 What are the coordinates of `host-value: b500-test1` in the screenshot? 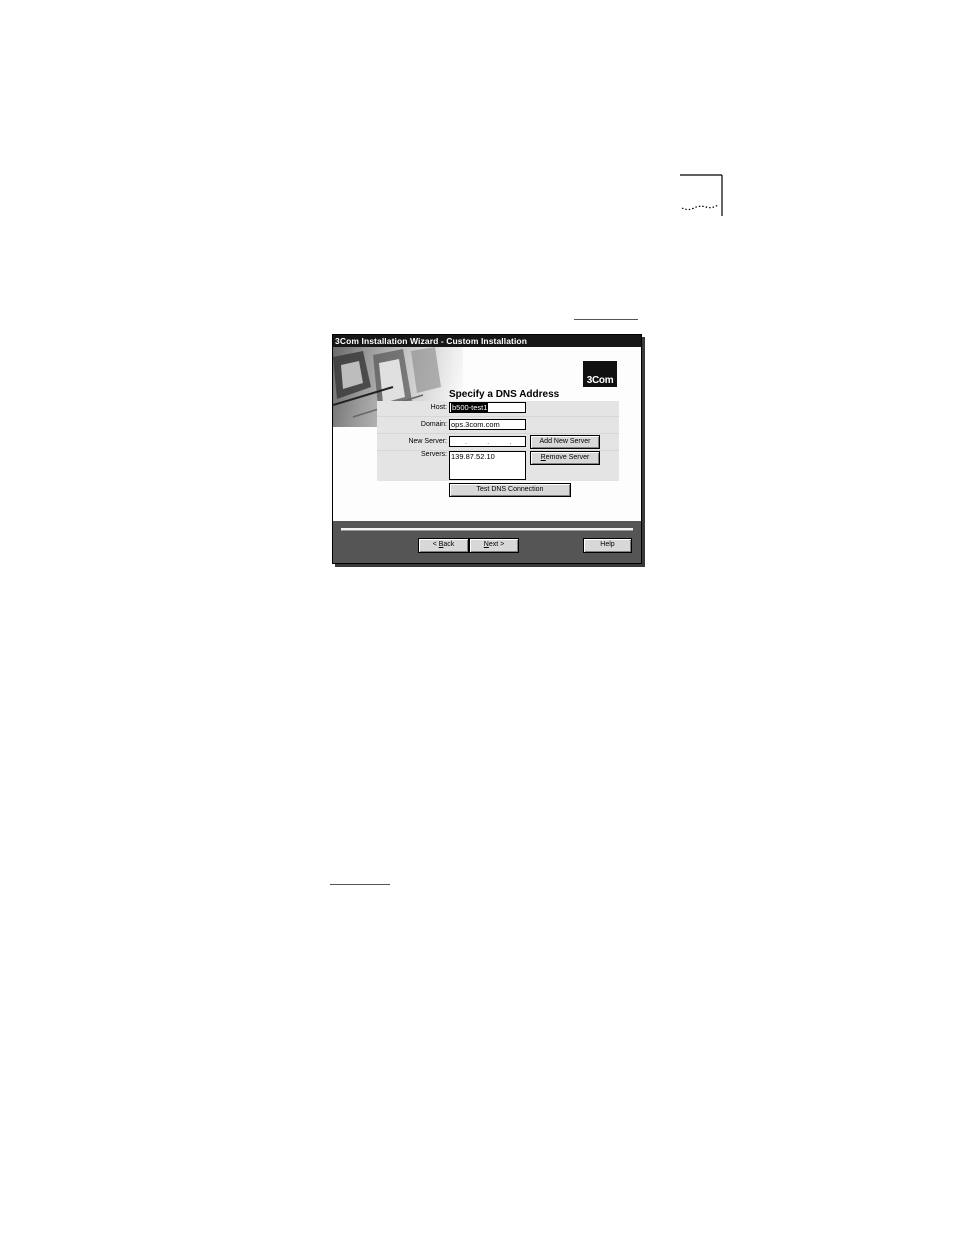 It's located at (470, 407).